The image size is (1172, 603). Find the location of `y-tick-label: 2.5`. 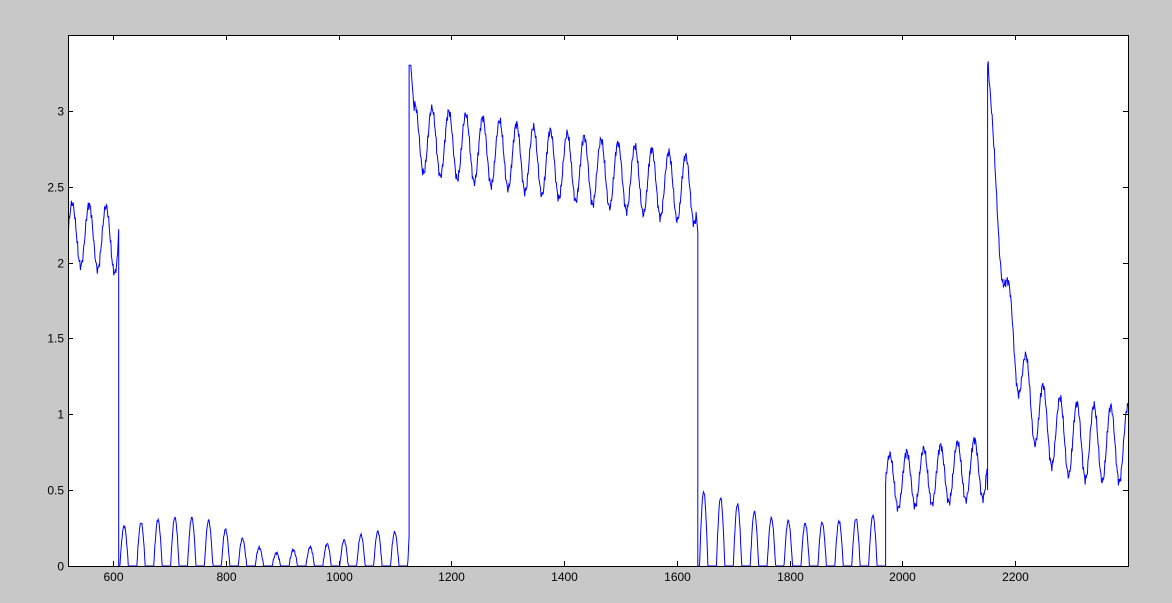

y-tick-label: 2.5 is located at coordinates (55, 188).